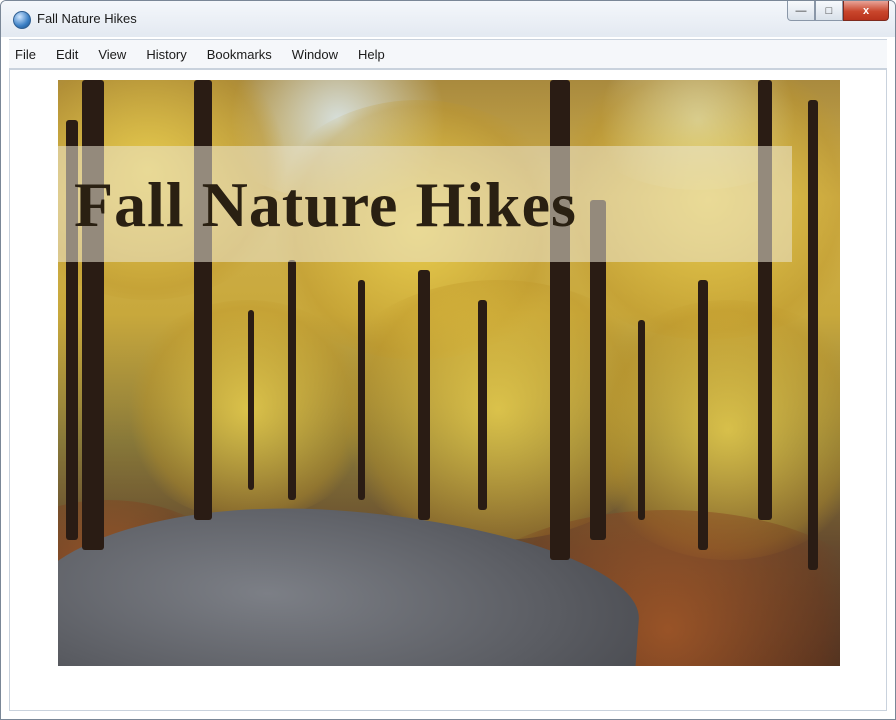 Image resolution: width=896 pixels, height=720 pixels. What do you see at coordinates (371, 54) in the screenshot?
I see `menu-help: Help` at bounding box center [371, 54].